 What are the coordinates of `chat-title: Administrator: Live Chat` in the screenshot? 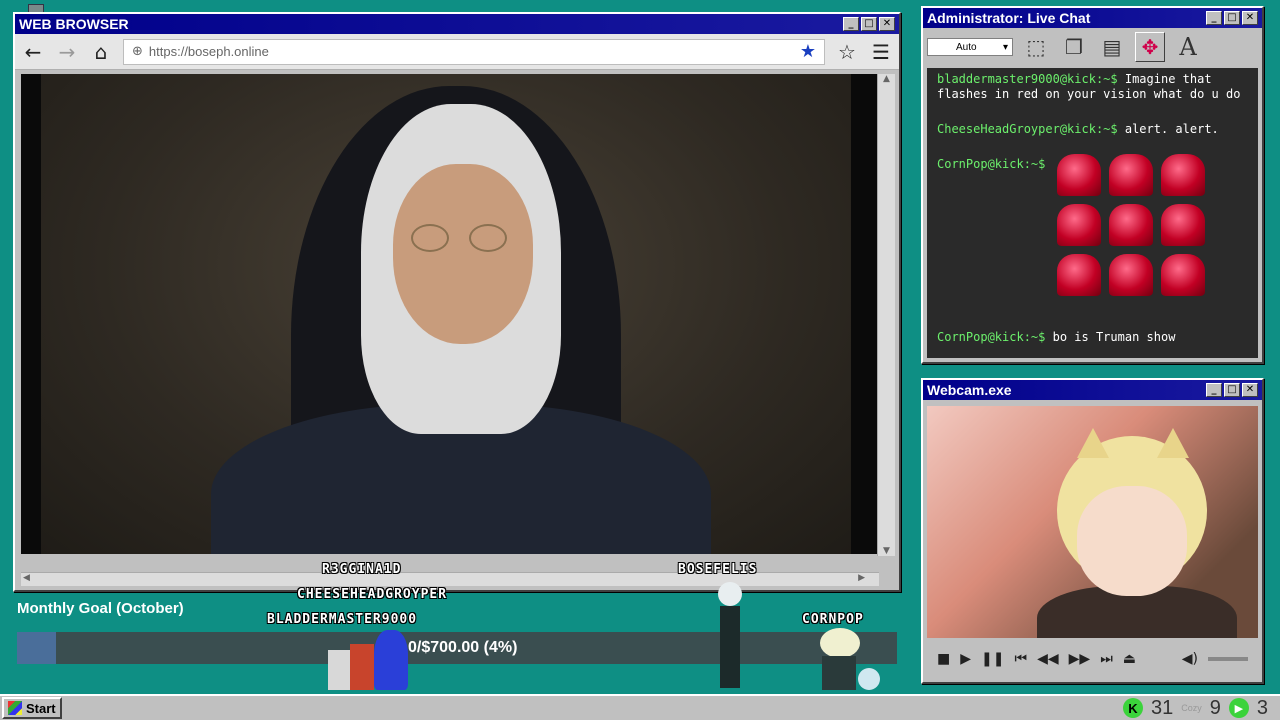 It's located at (1009, 18).